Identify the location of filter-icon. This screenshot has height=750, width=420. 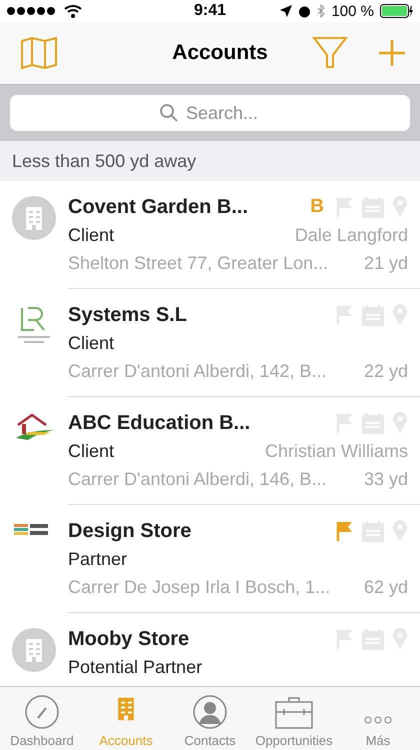
(330, 53).